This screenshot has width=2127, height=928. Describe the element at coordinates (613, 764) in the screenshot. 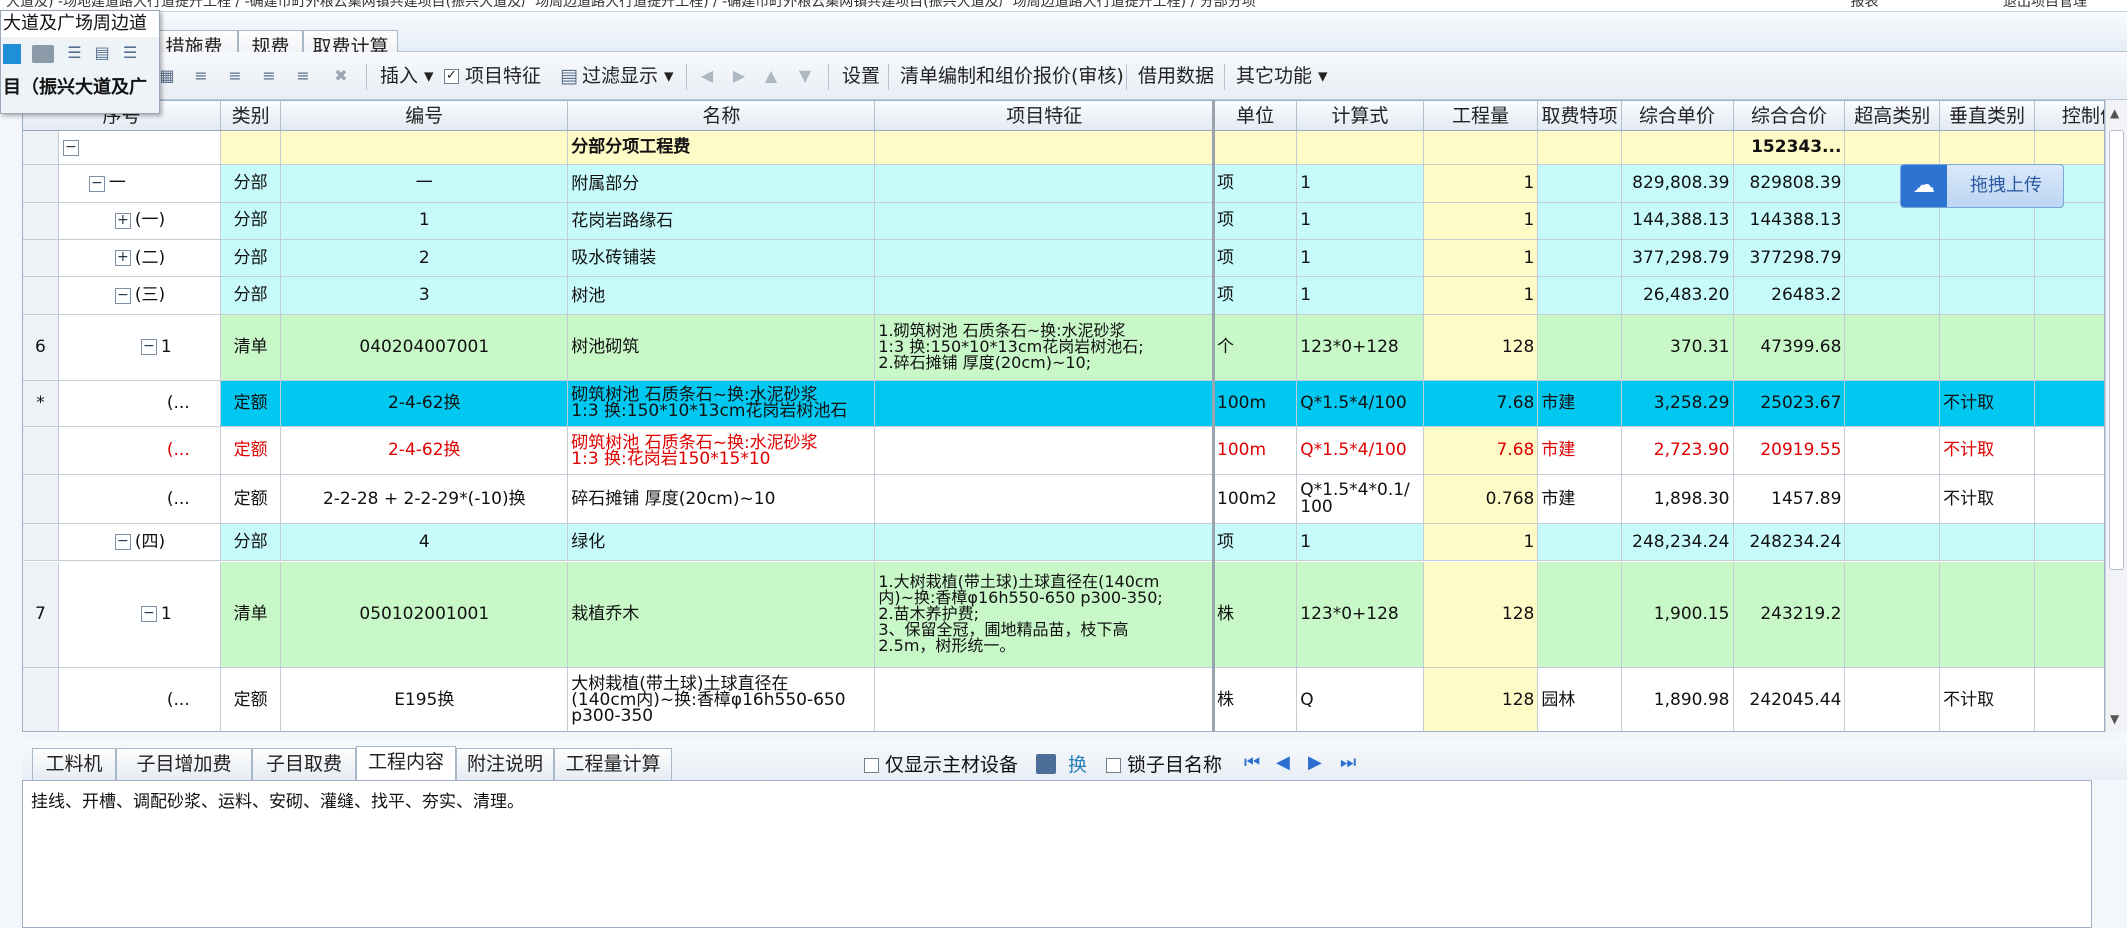

I see `tab-qty-calc: 工程量计算` at that location.